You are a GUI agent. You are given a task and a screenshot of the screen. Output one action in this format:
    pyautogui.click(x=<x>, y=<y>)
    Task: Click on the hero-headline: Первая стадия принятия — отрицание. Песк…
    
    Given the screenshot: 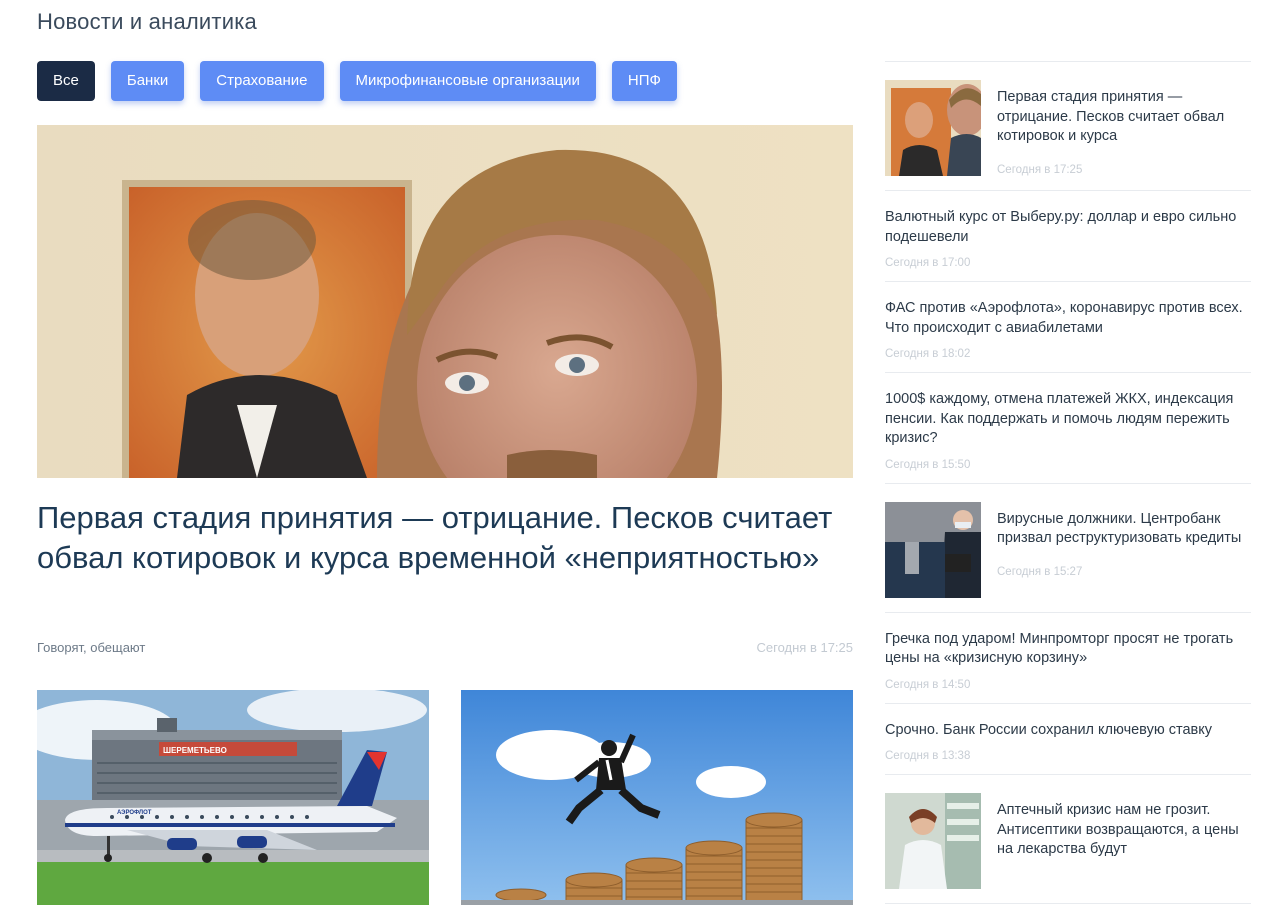 What is the action you would take?
    pyautogui.click(x=437, y=538)
    